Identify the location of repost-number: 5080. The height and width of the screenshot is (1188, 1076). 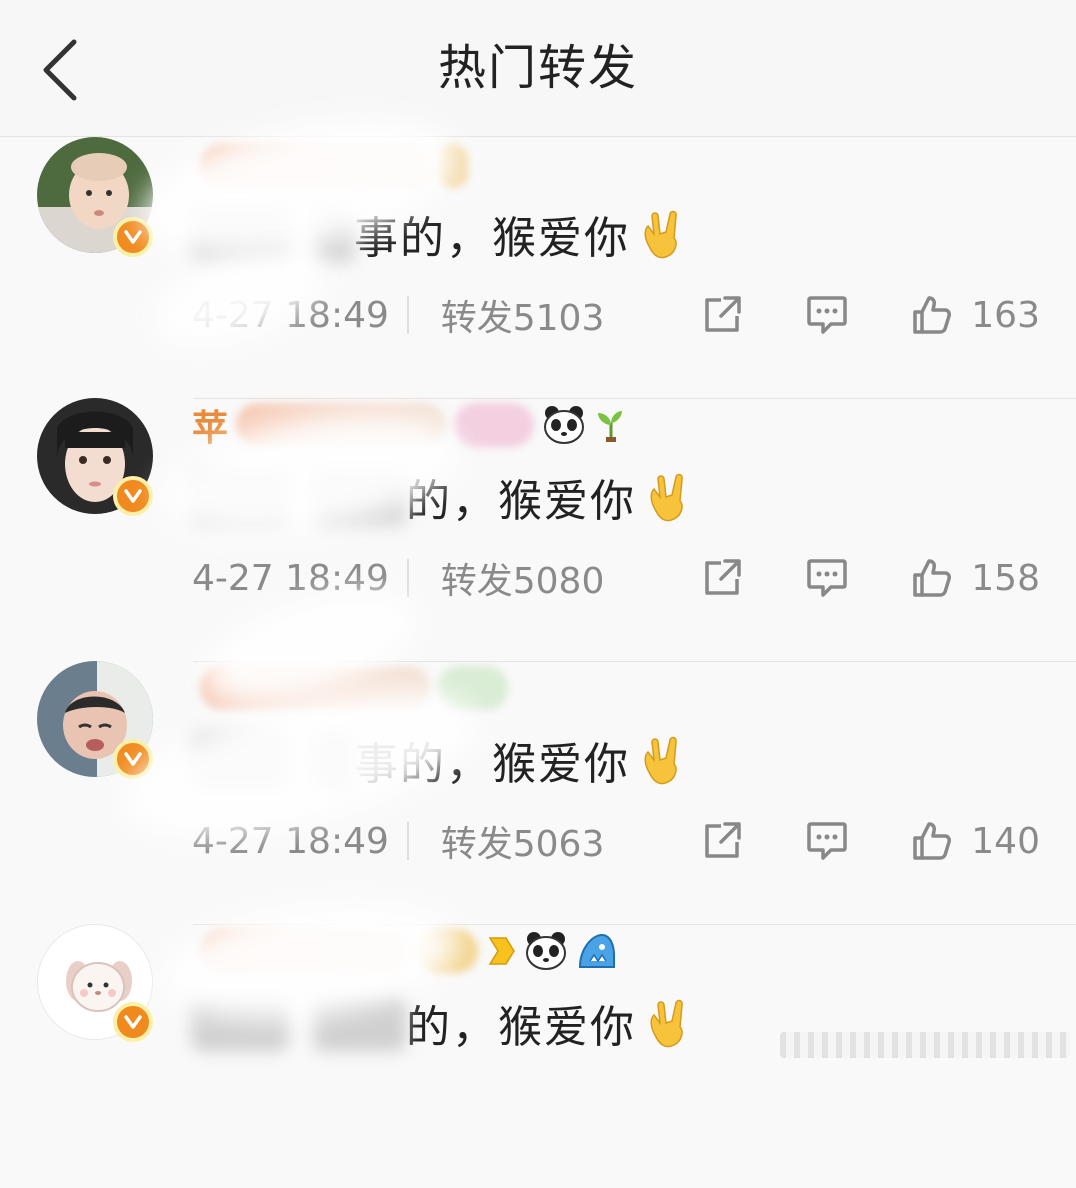
(558, 581).